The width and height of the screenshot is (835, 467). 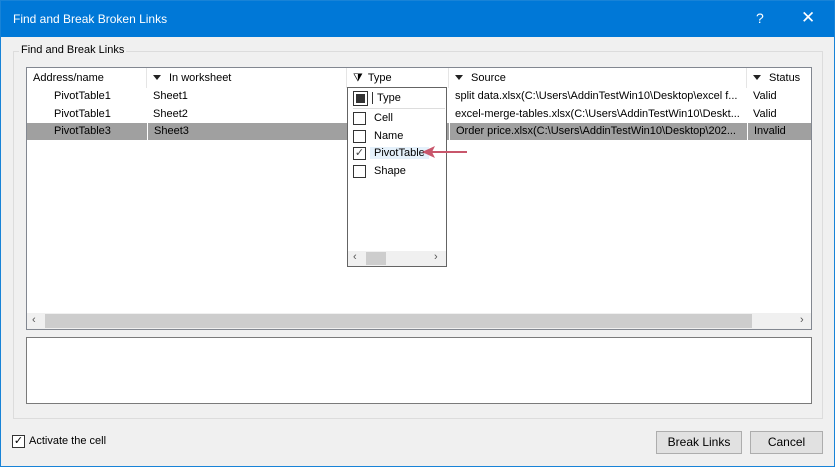 What do you see at coordinates (399, 118) in the screenshot?
I see `filter-item-cell: Cell` at bounding box center [399, 118].